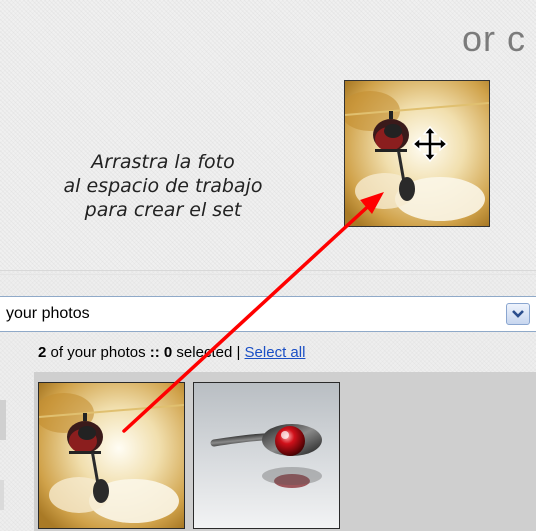  What do you see at coordinates (275, 352) in the screenshot?
I see `select-all-link: Select all` at bounding box center [275, 352].